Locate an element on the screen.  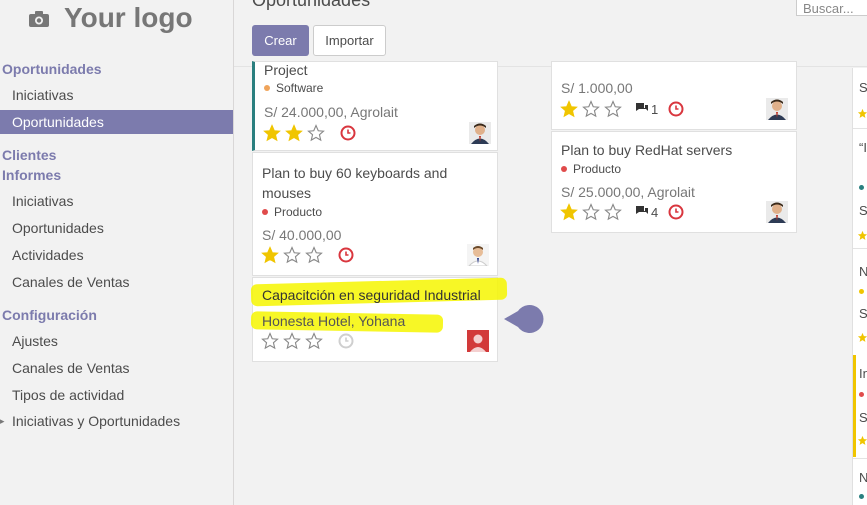
section-configuracion: Configuración is located at coordinates (49, 315).